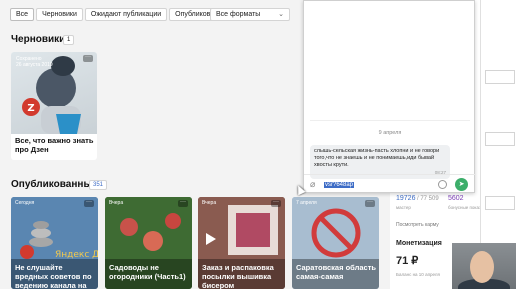 The height and width of the screenshot is (289, 516). I want to click on karma-link: Посмотреть карму, so click(417, 225).